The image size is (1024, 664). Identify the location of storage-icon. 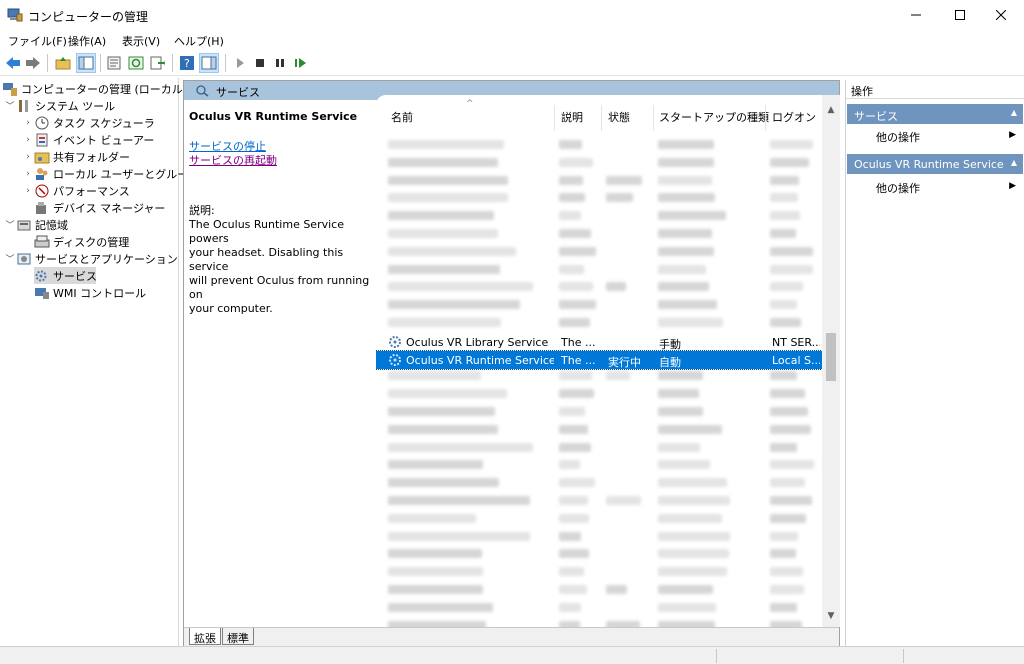
(24, 225).